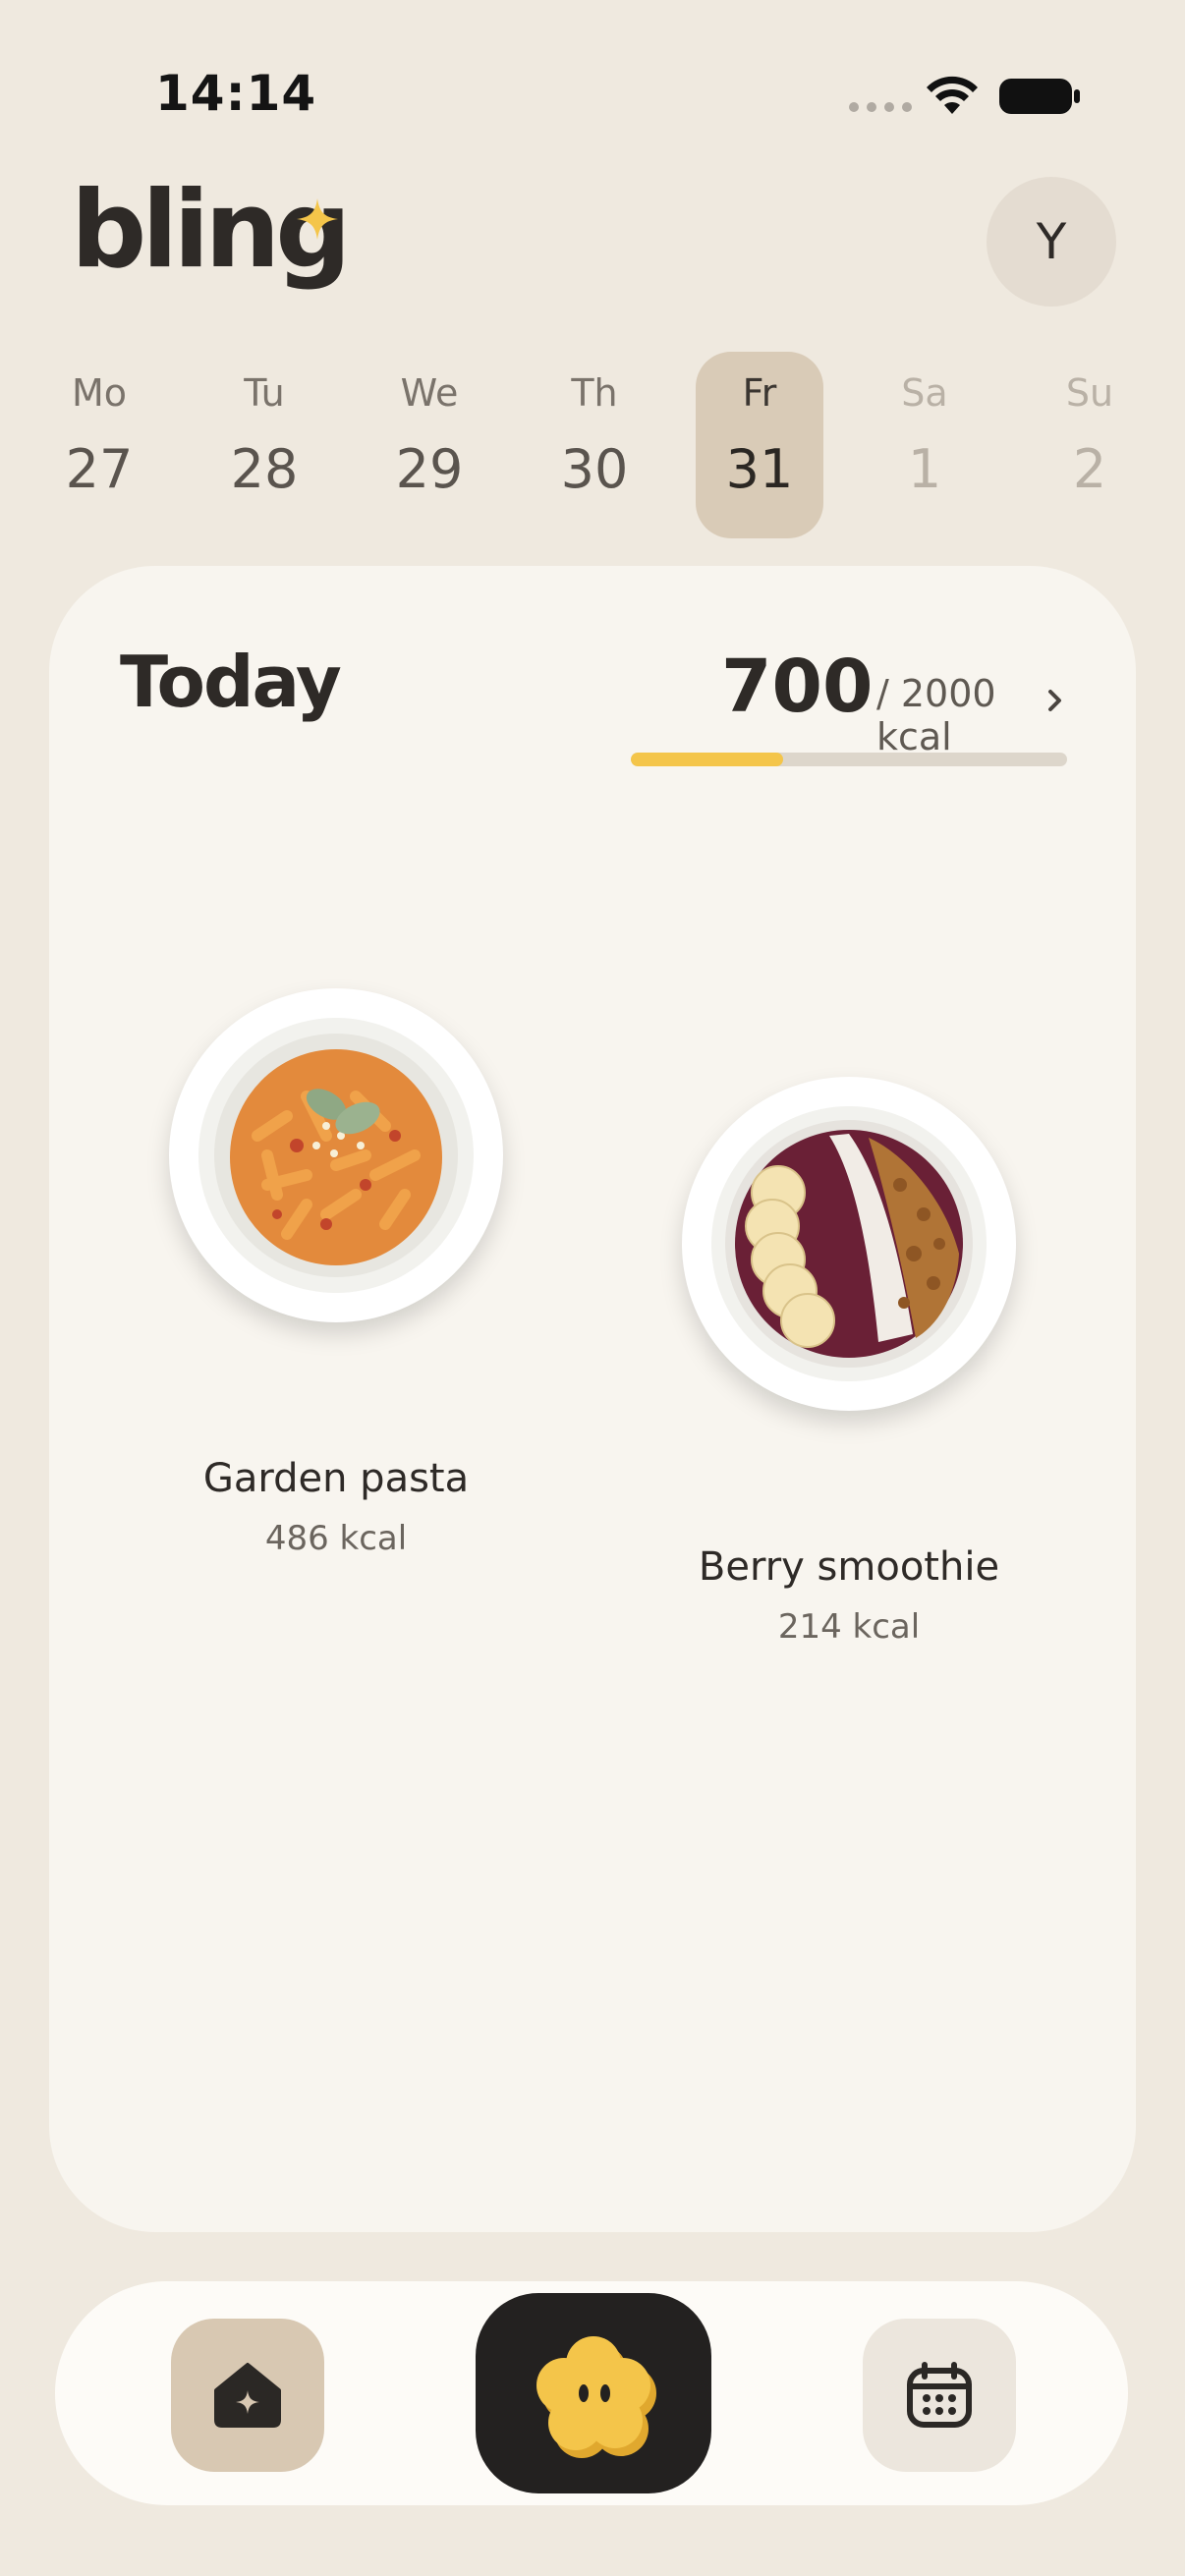 The height and width of the screenshot is (2576, 1185). I want to click on day-number: 28, so click(264, 469).